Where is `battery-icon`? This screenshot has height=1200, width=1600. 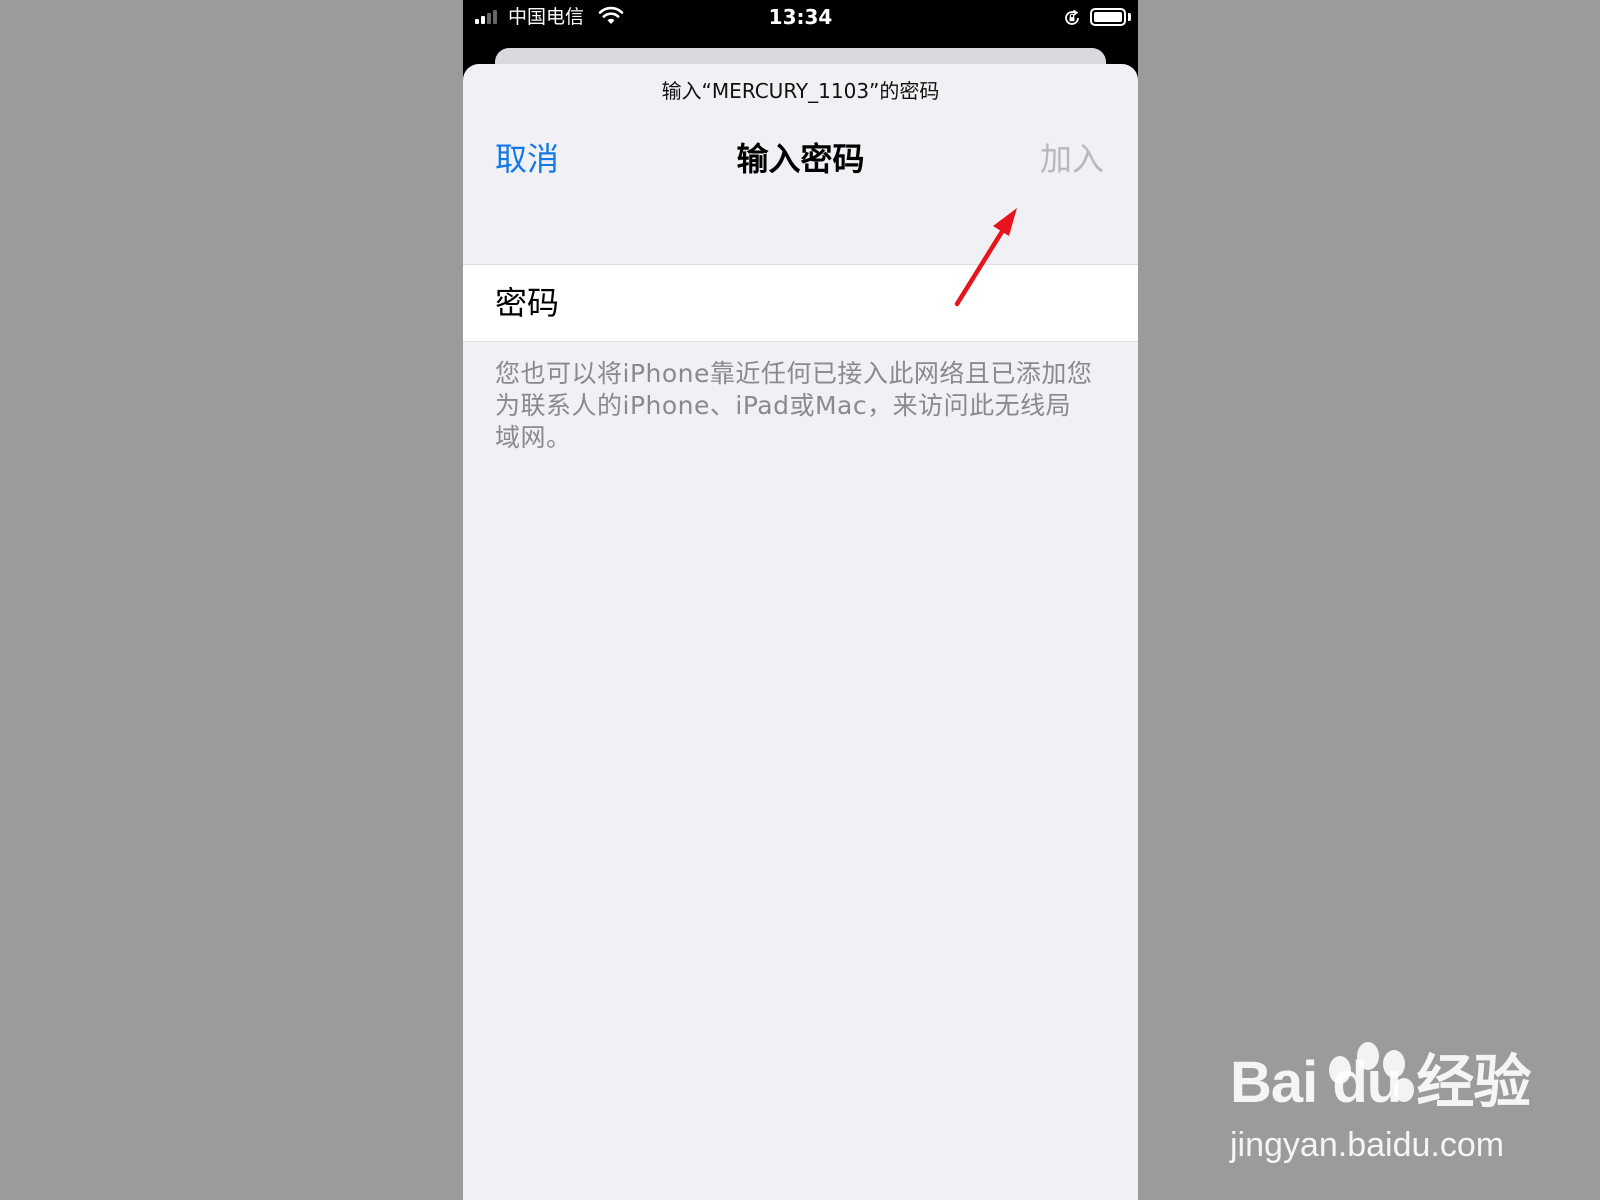
battery-icon is located at coordinates (1108, 17).